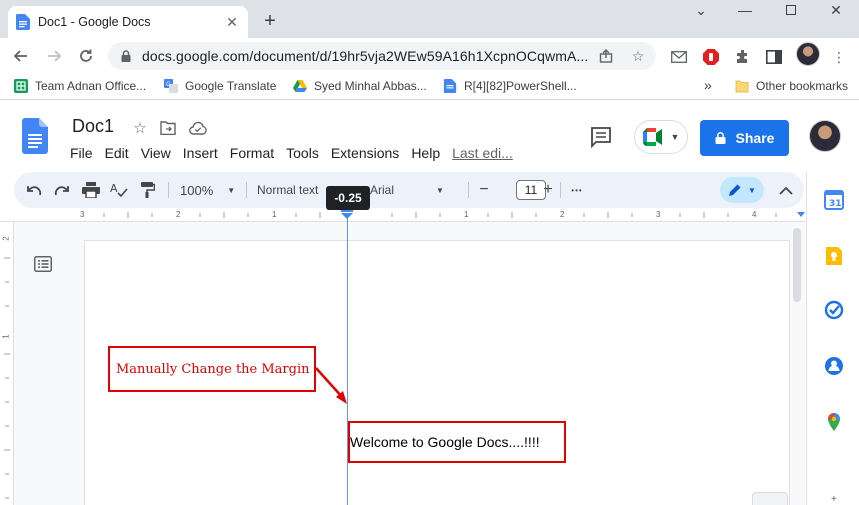 The height and width of the screenshot is (505, 859). What do you see at coordinates (755, 138) in the screenshot?
I see `share-label: Share` at bounding box center [755, 138].